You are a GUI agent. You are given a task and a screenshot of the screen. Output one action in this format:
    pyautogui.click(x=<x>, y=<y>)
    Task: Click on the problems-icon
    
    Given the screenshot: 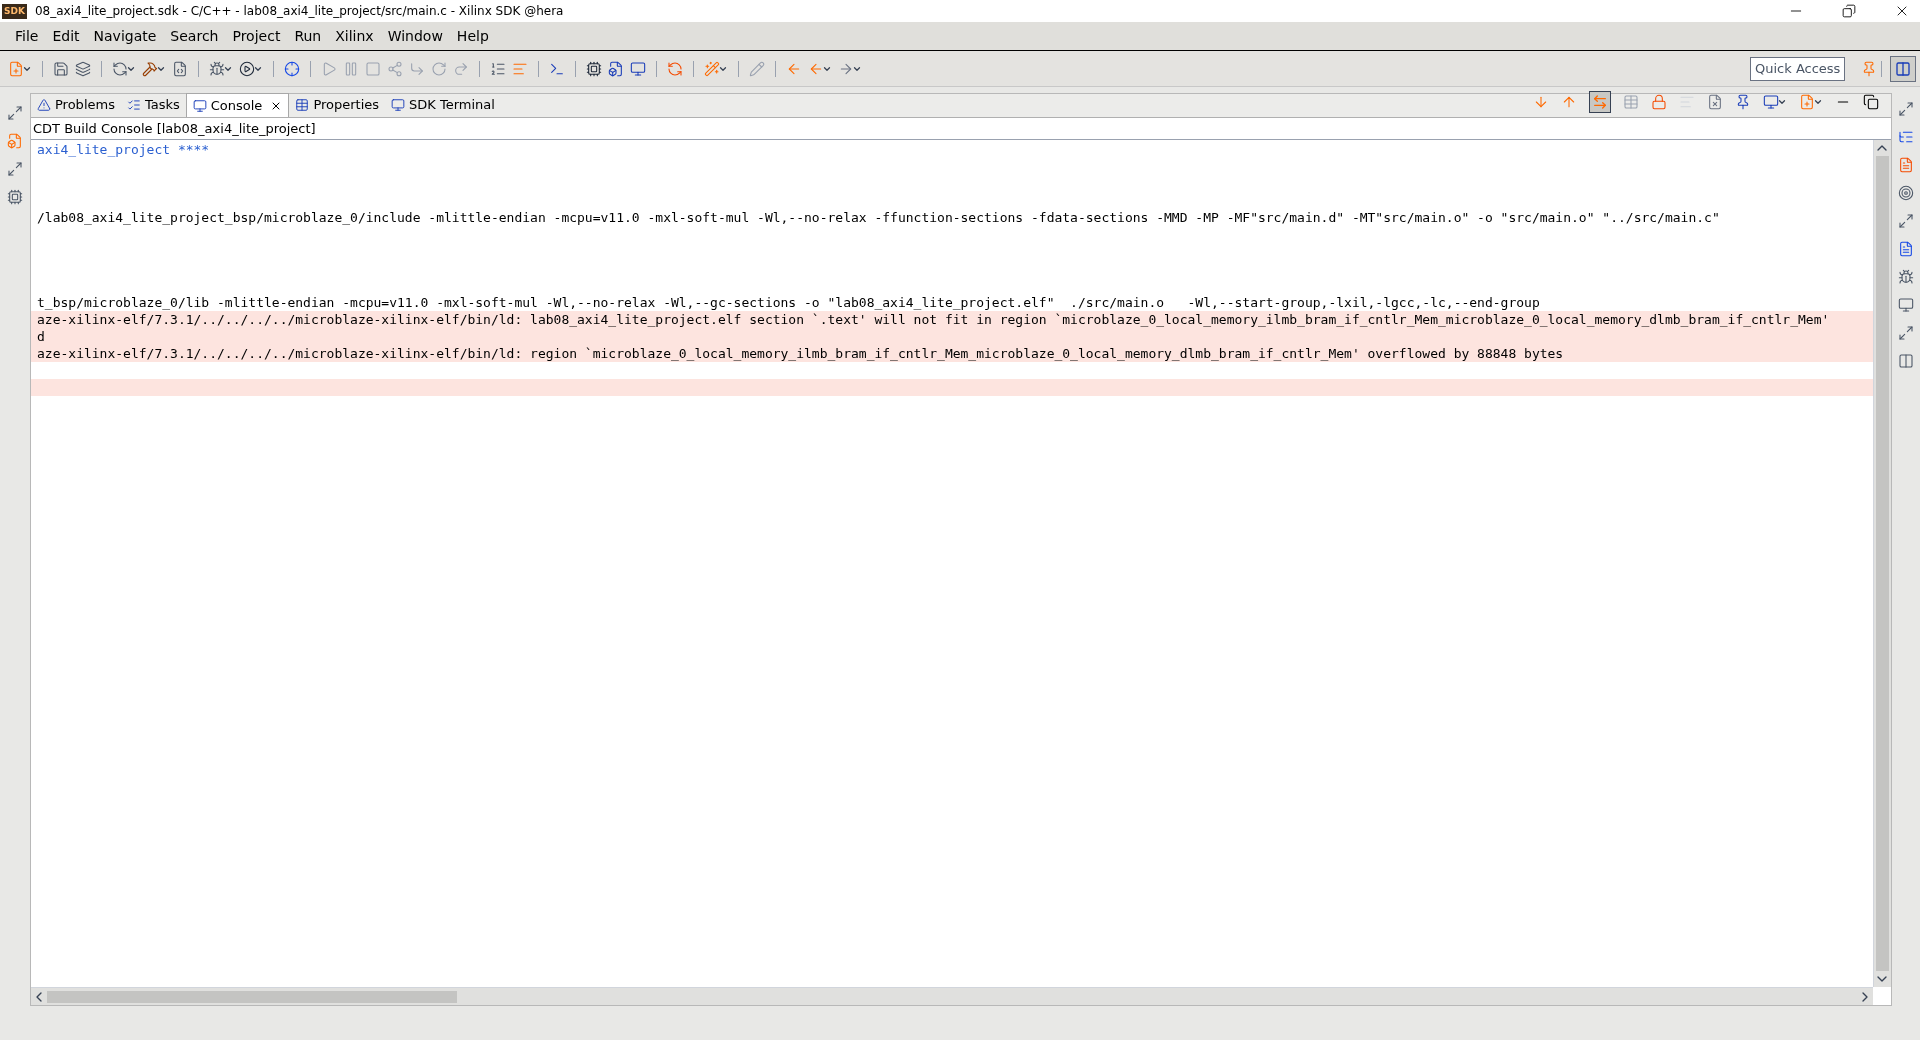 What is the action you would take?
    pyautogui.click(x=44, y=105)
    